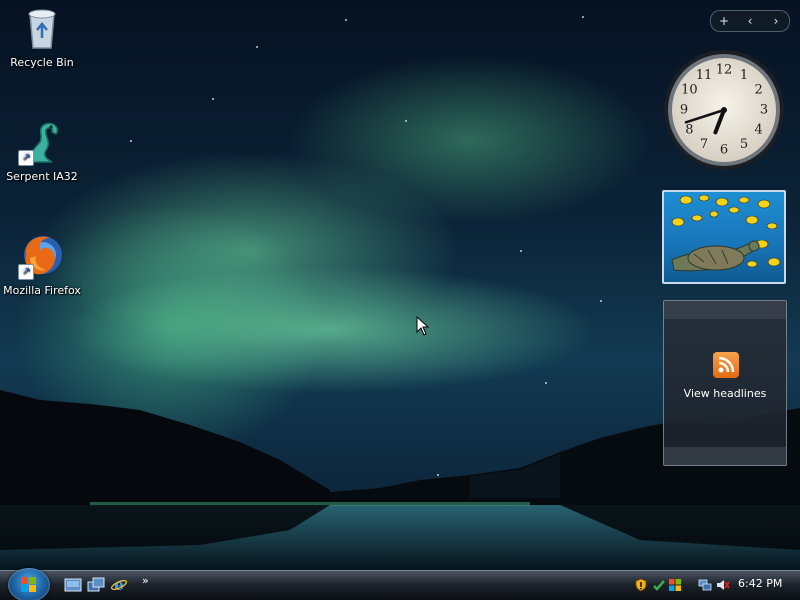 Image resolution: width=800 pixels, height=600 pixels. Describe the element at coordinates (659, 584) in the screenshot. I see `update-icon` at that location.